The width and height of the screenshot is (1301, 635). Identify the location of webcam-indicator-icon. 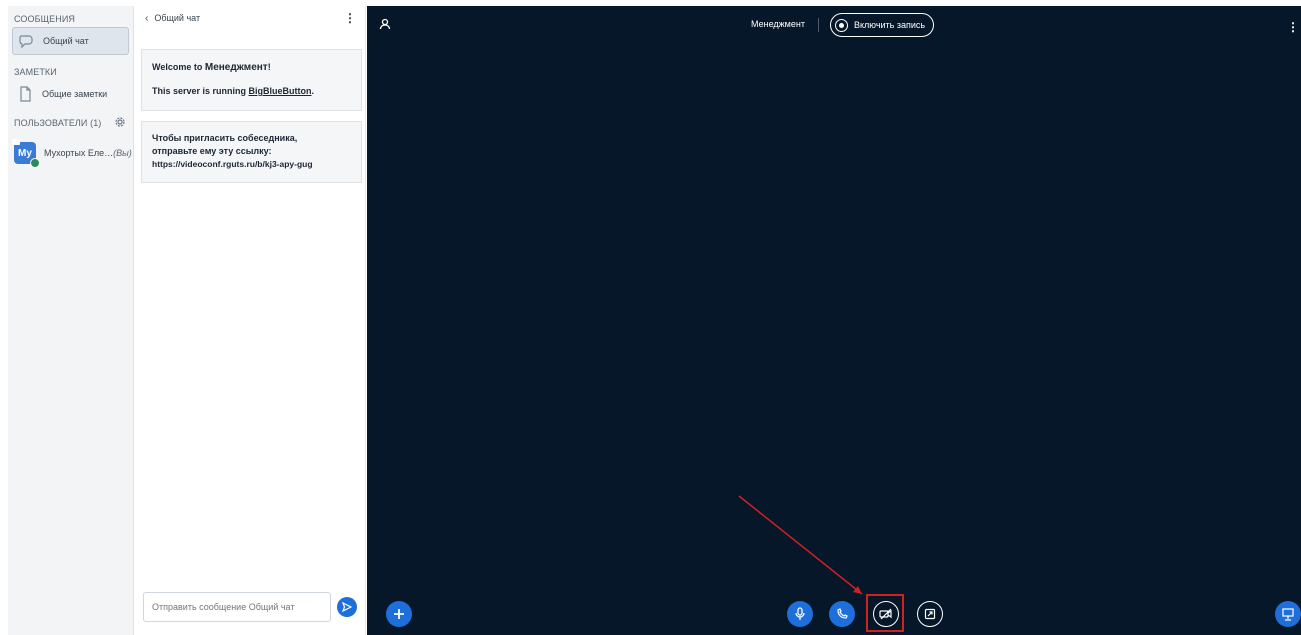
(16, 142).